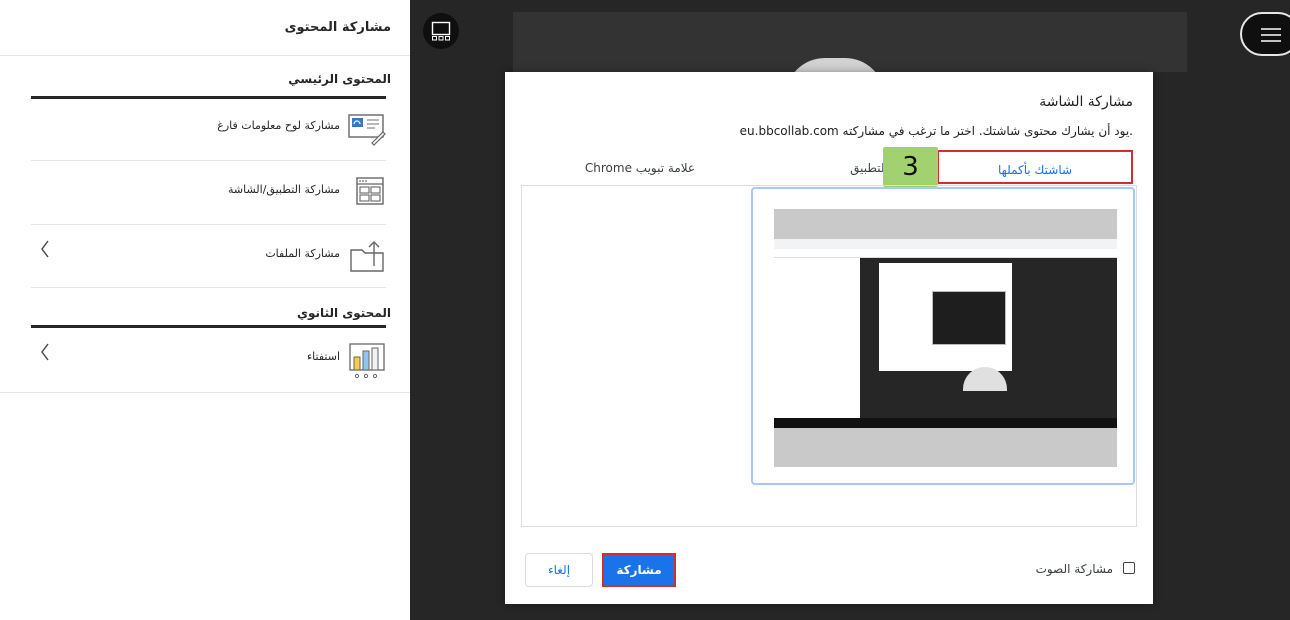 This screenshot has width=1290, height=620. Describe the element at coordinates (1074, 569) in the screenshot. I see `share-audio-label: مشاركة الصوت` at that location.